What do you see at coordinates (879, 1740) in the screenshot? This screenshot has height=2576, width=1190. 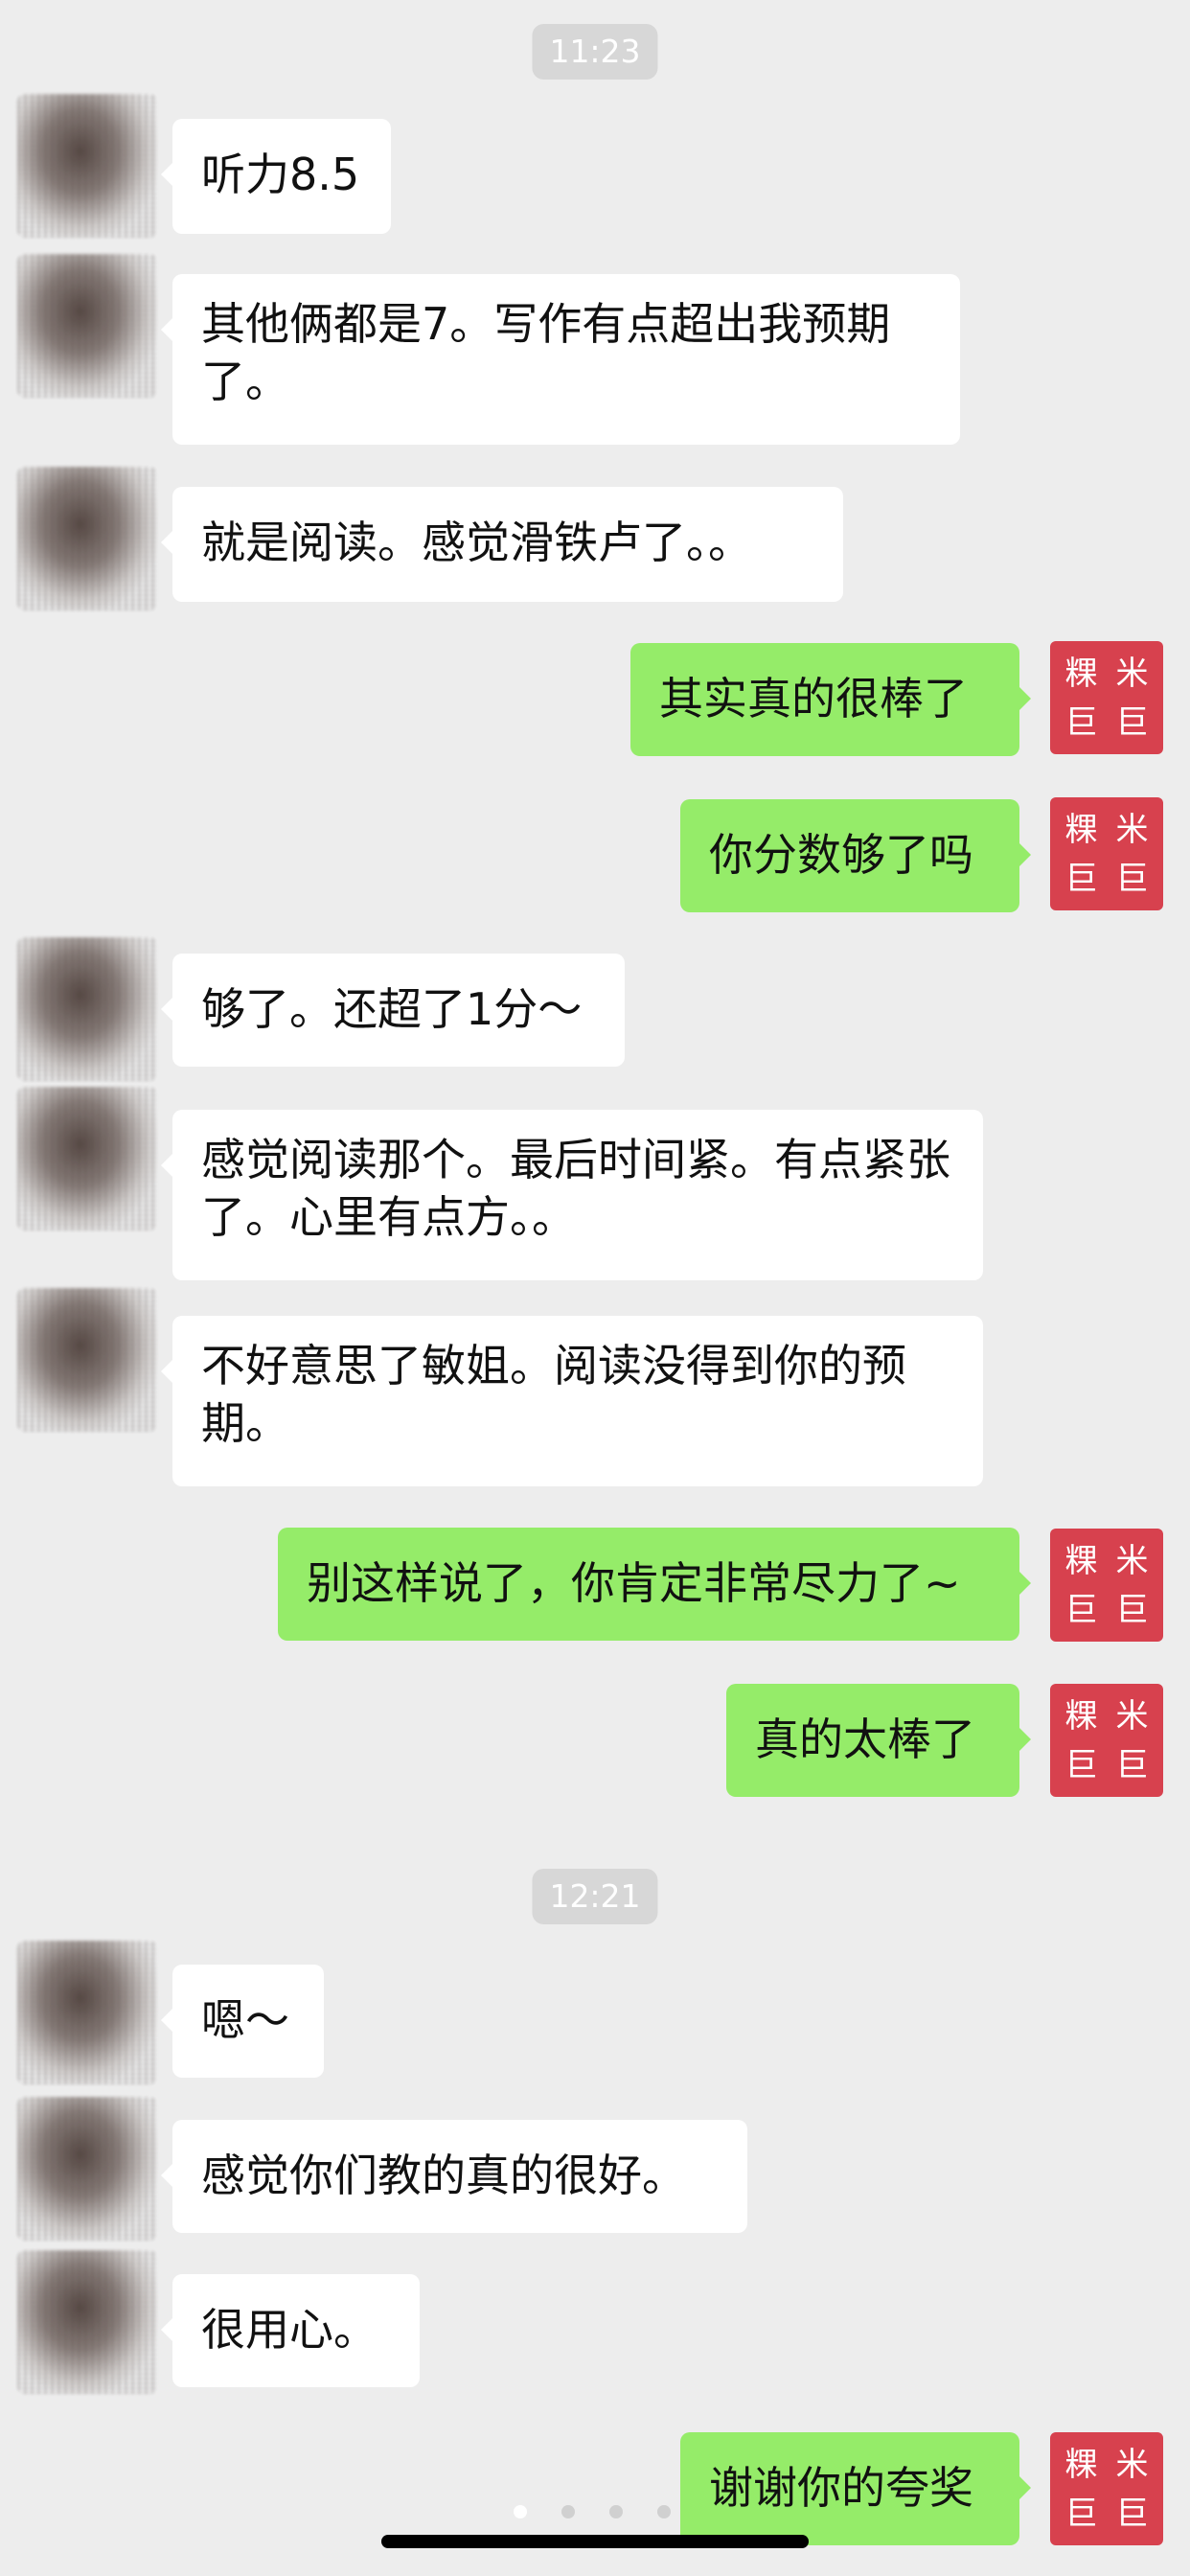 I see `message-bubble-outgoing: 真的太棒了` at bounding box center [879, 1740].